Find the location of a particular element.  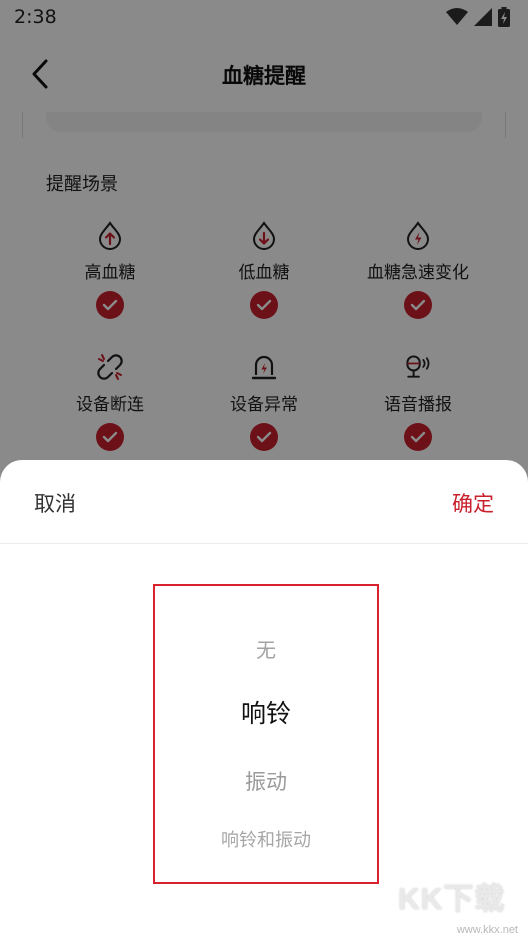

alert-mode-picker: 无 响铃 振动 响铃和振动 is located at coordinates (266, 734).